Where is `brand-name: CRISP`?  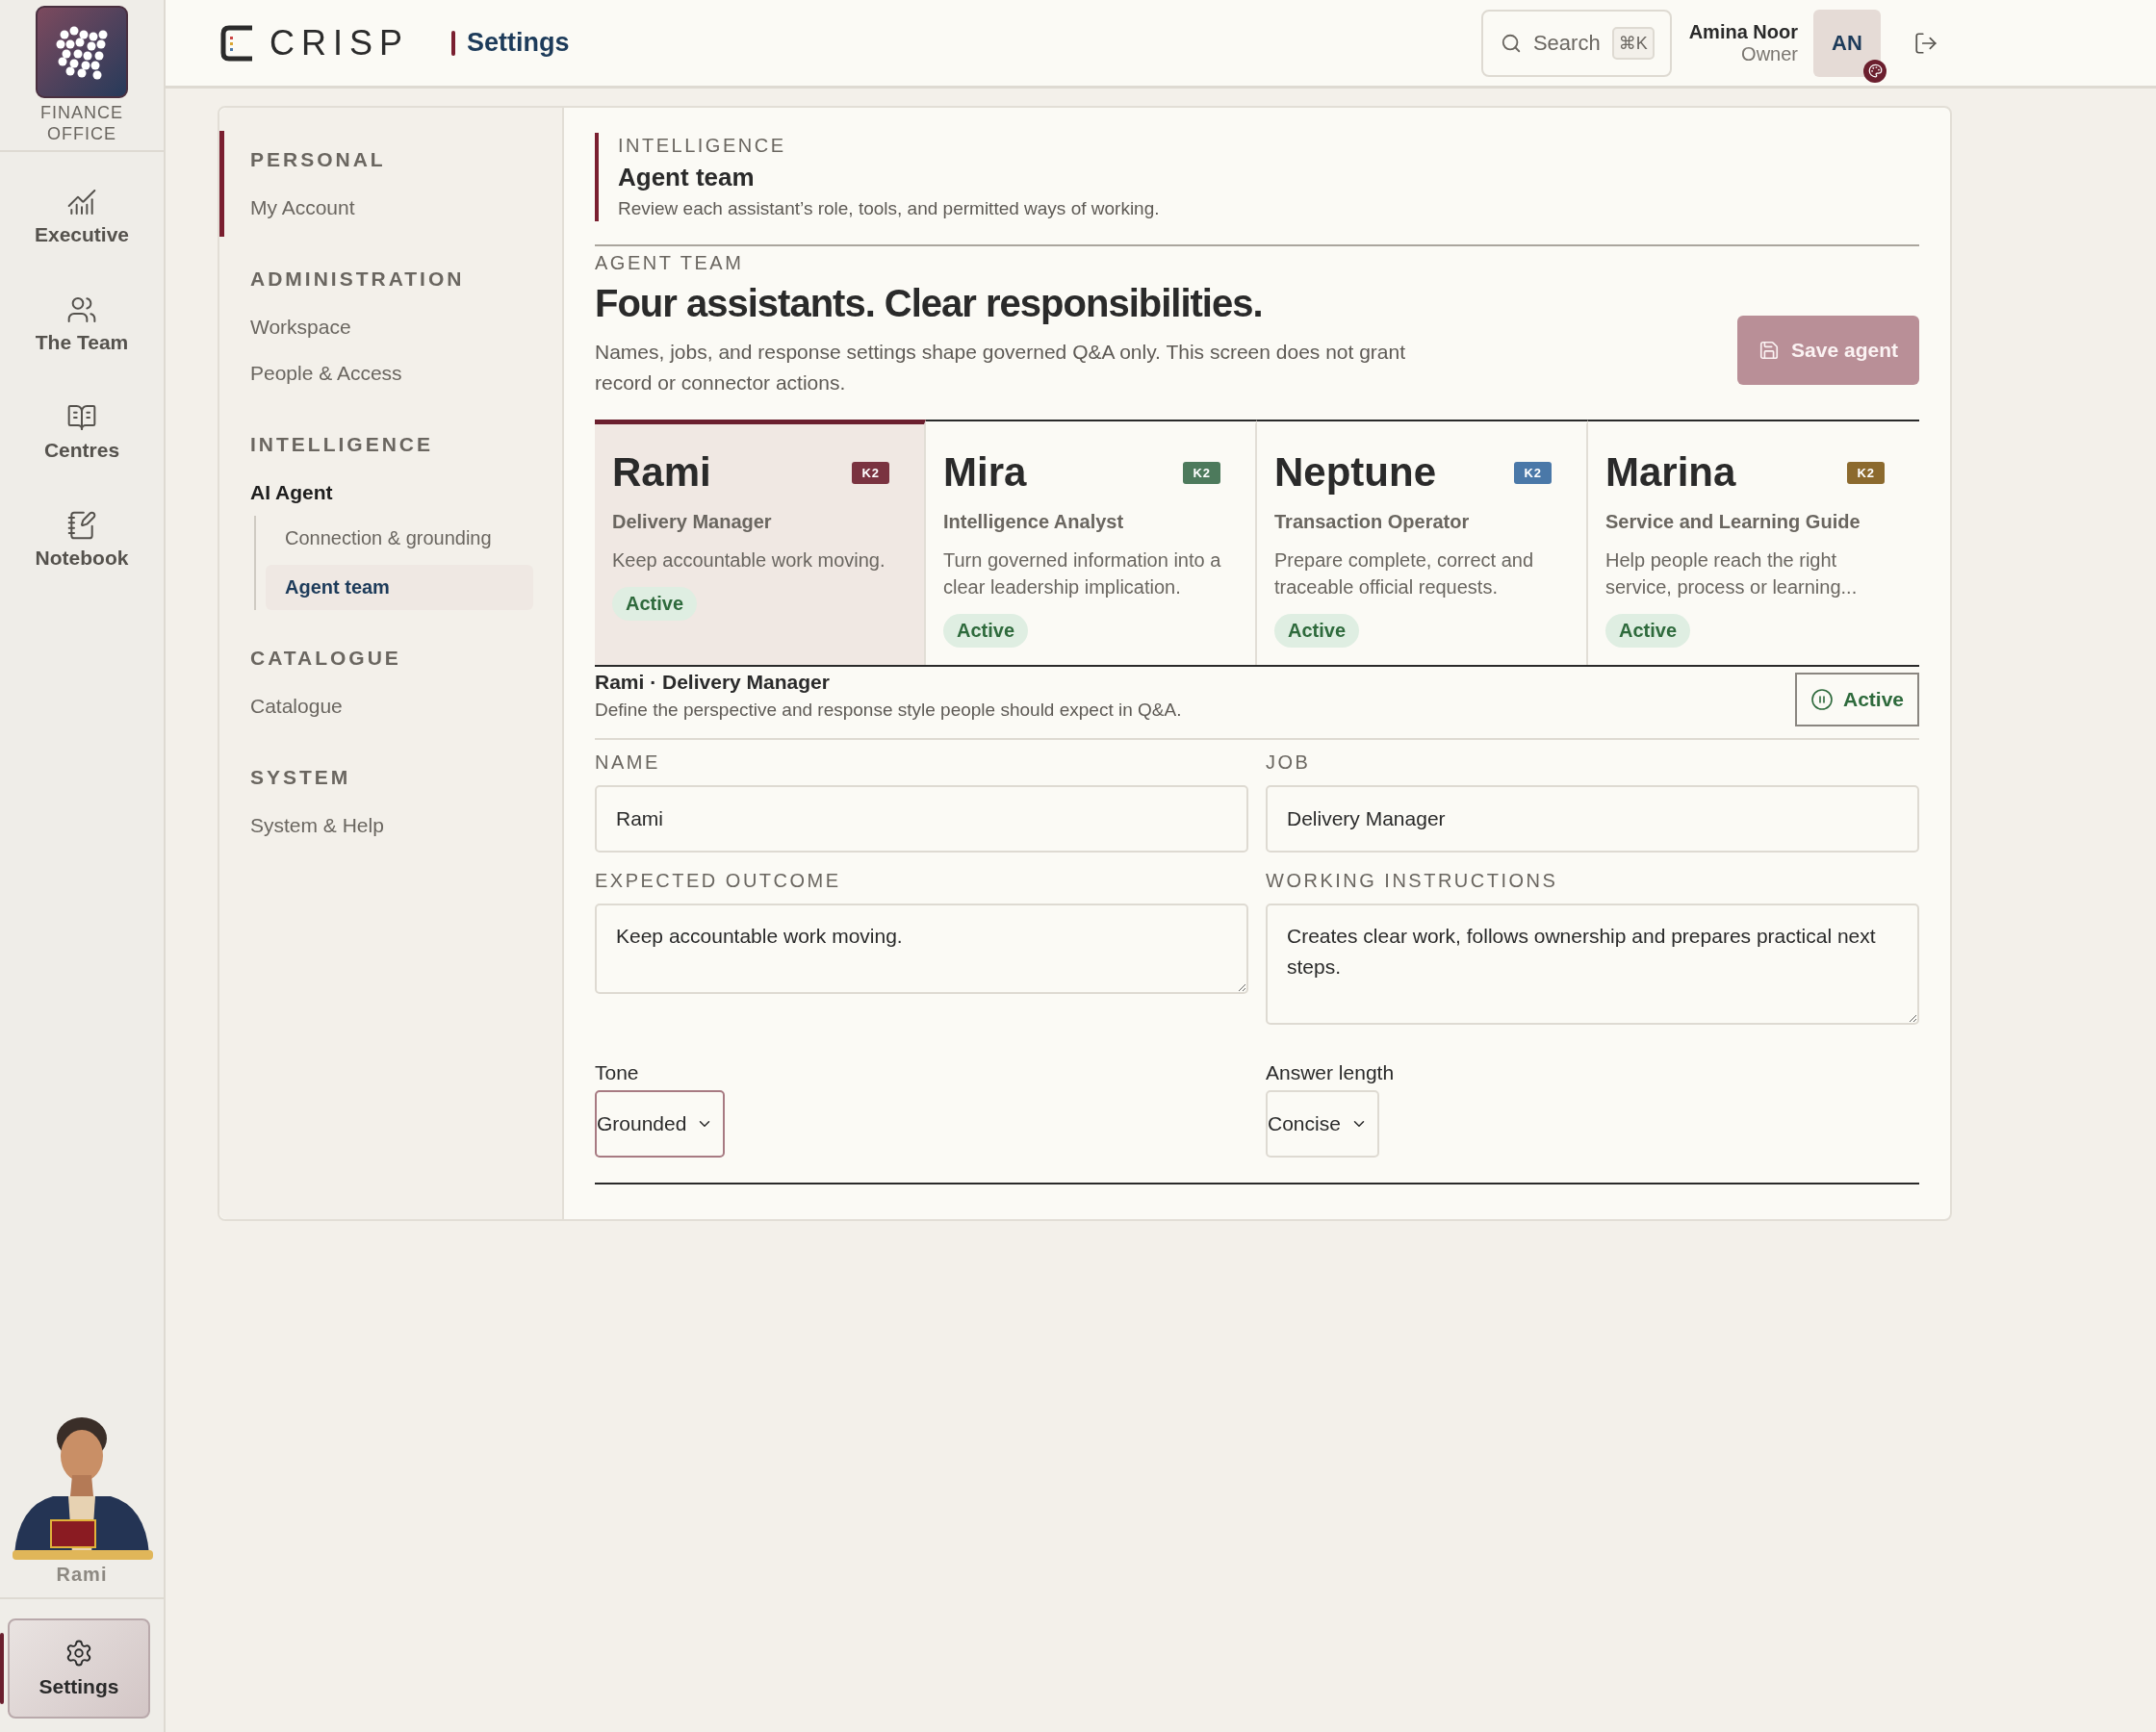
brand-name: CRISP is located at coordinates (340, 43).